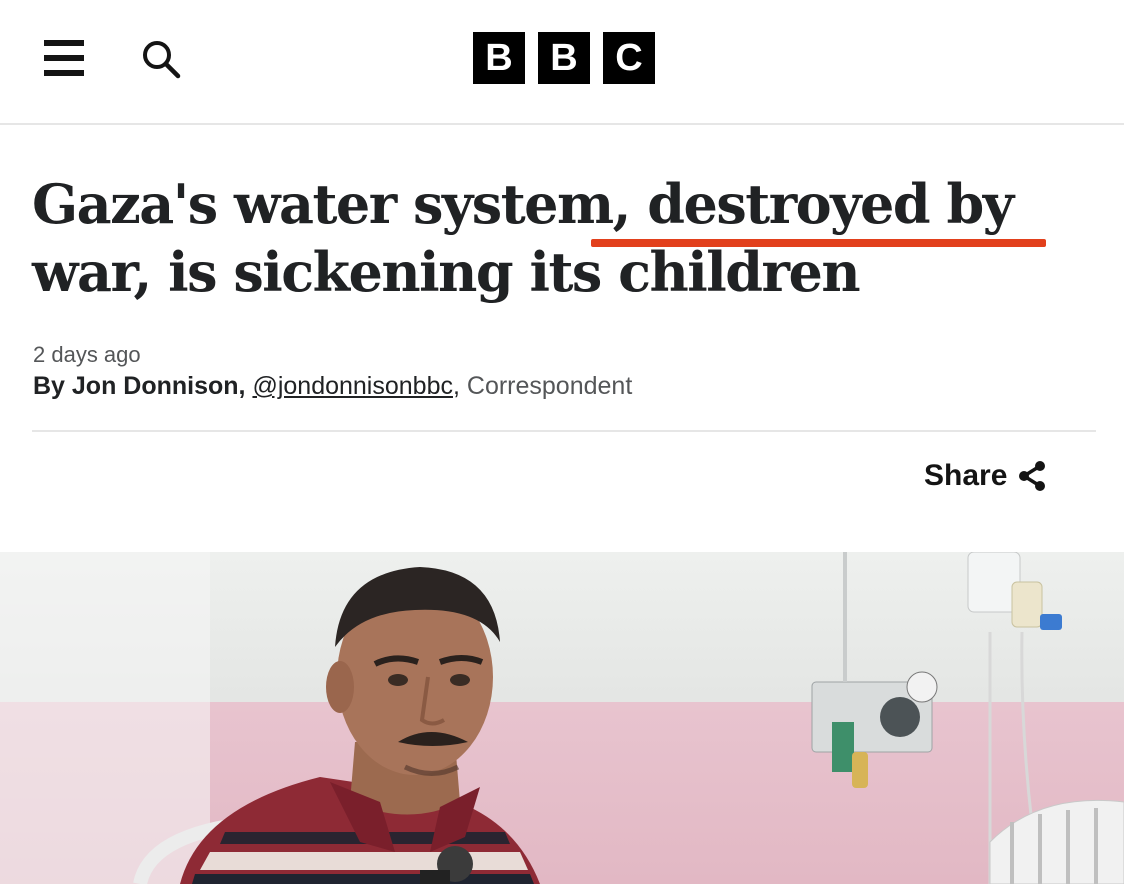 This screenshot has height=884, width=1124. I want to click on share-icon, so click(1032, 476).